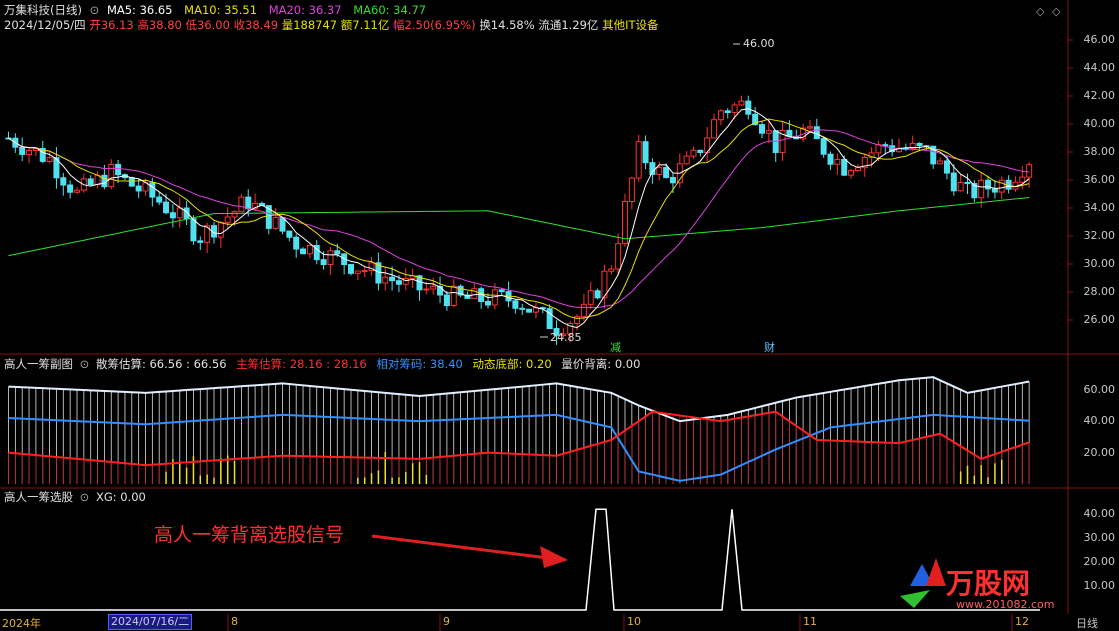 The width and height of the screenshot is (1119, 631). I want to click on scattered-chip-line, so click(519, 399).